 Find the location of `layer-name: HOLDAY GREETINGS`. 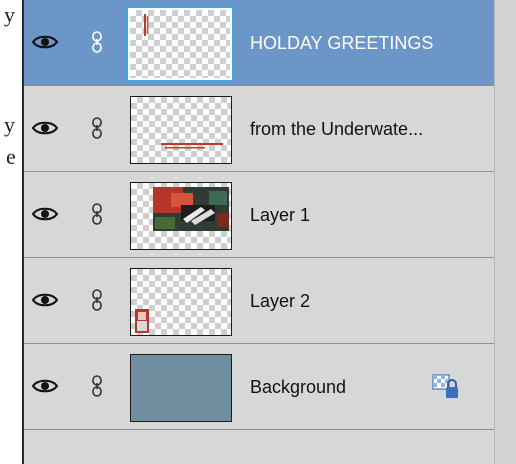

layer-name: HOLDAY GREETINGS is located at coordinates (341, 43).